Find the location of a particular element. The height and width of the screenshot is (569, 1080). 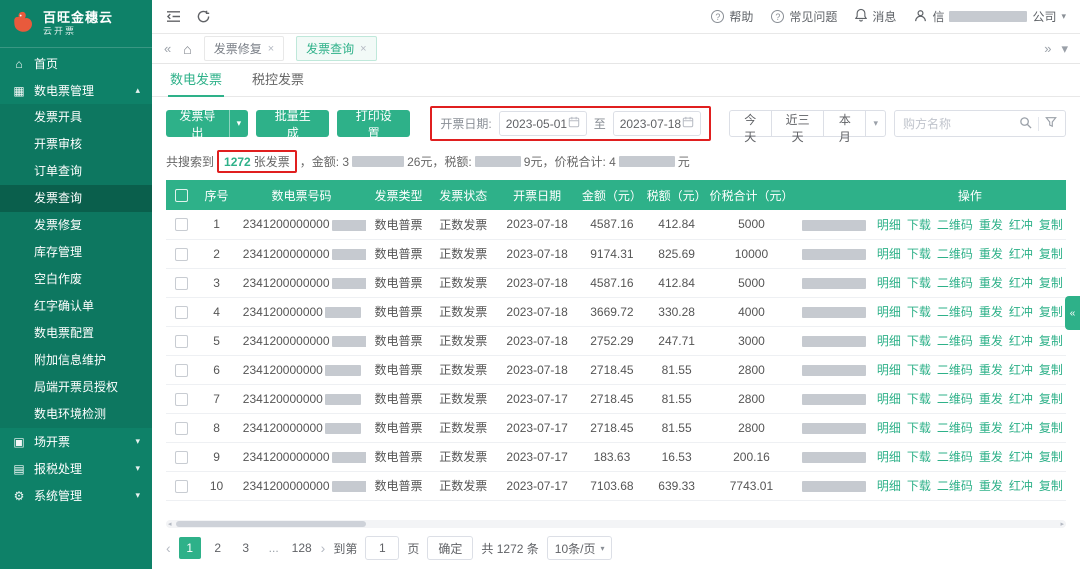

account-menu: 信 公司 ▾ is located at coordinates (990, 16).